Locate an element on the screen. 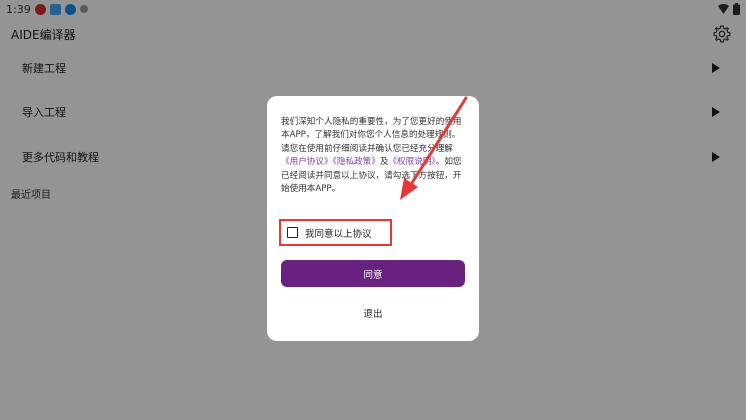 The image size is (746, 420). agree-checkbox is located at coordinates (292, 232).